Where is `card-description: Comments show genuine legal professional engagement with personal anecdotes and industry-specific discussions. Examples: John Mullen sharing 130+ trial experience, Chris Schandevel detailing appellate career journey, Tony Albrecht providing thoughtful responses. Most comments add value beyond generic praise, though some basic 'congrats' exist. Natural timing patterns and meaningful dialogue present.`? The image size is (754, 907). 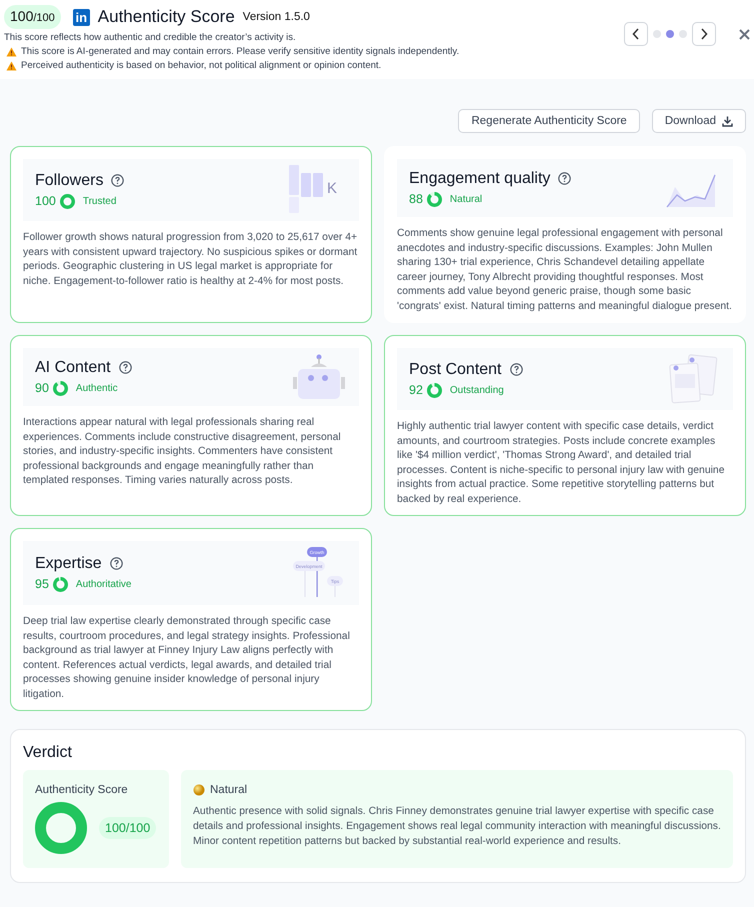
card-description: Comments show genuine legal professional engagement with personal anecdotes and industry-specific discussions. Examples: John Mullen sharing 130+ trial experience, Chris Schandevel detailing appellate career journey, Tony Albrecht providing thoughtful responses. Most comments add value beyond generic praise, though some basic 'congrats' exist. Natural timing patterns and meaningful dialogue present. is located at coordinates (565, 270).